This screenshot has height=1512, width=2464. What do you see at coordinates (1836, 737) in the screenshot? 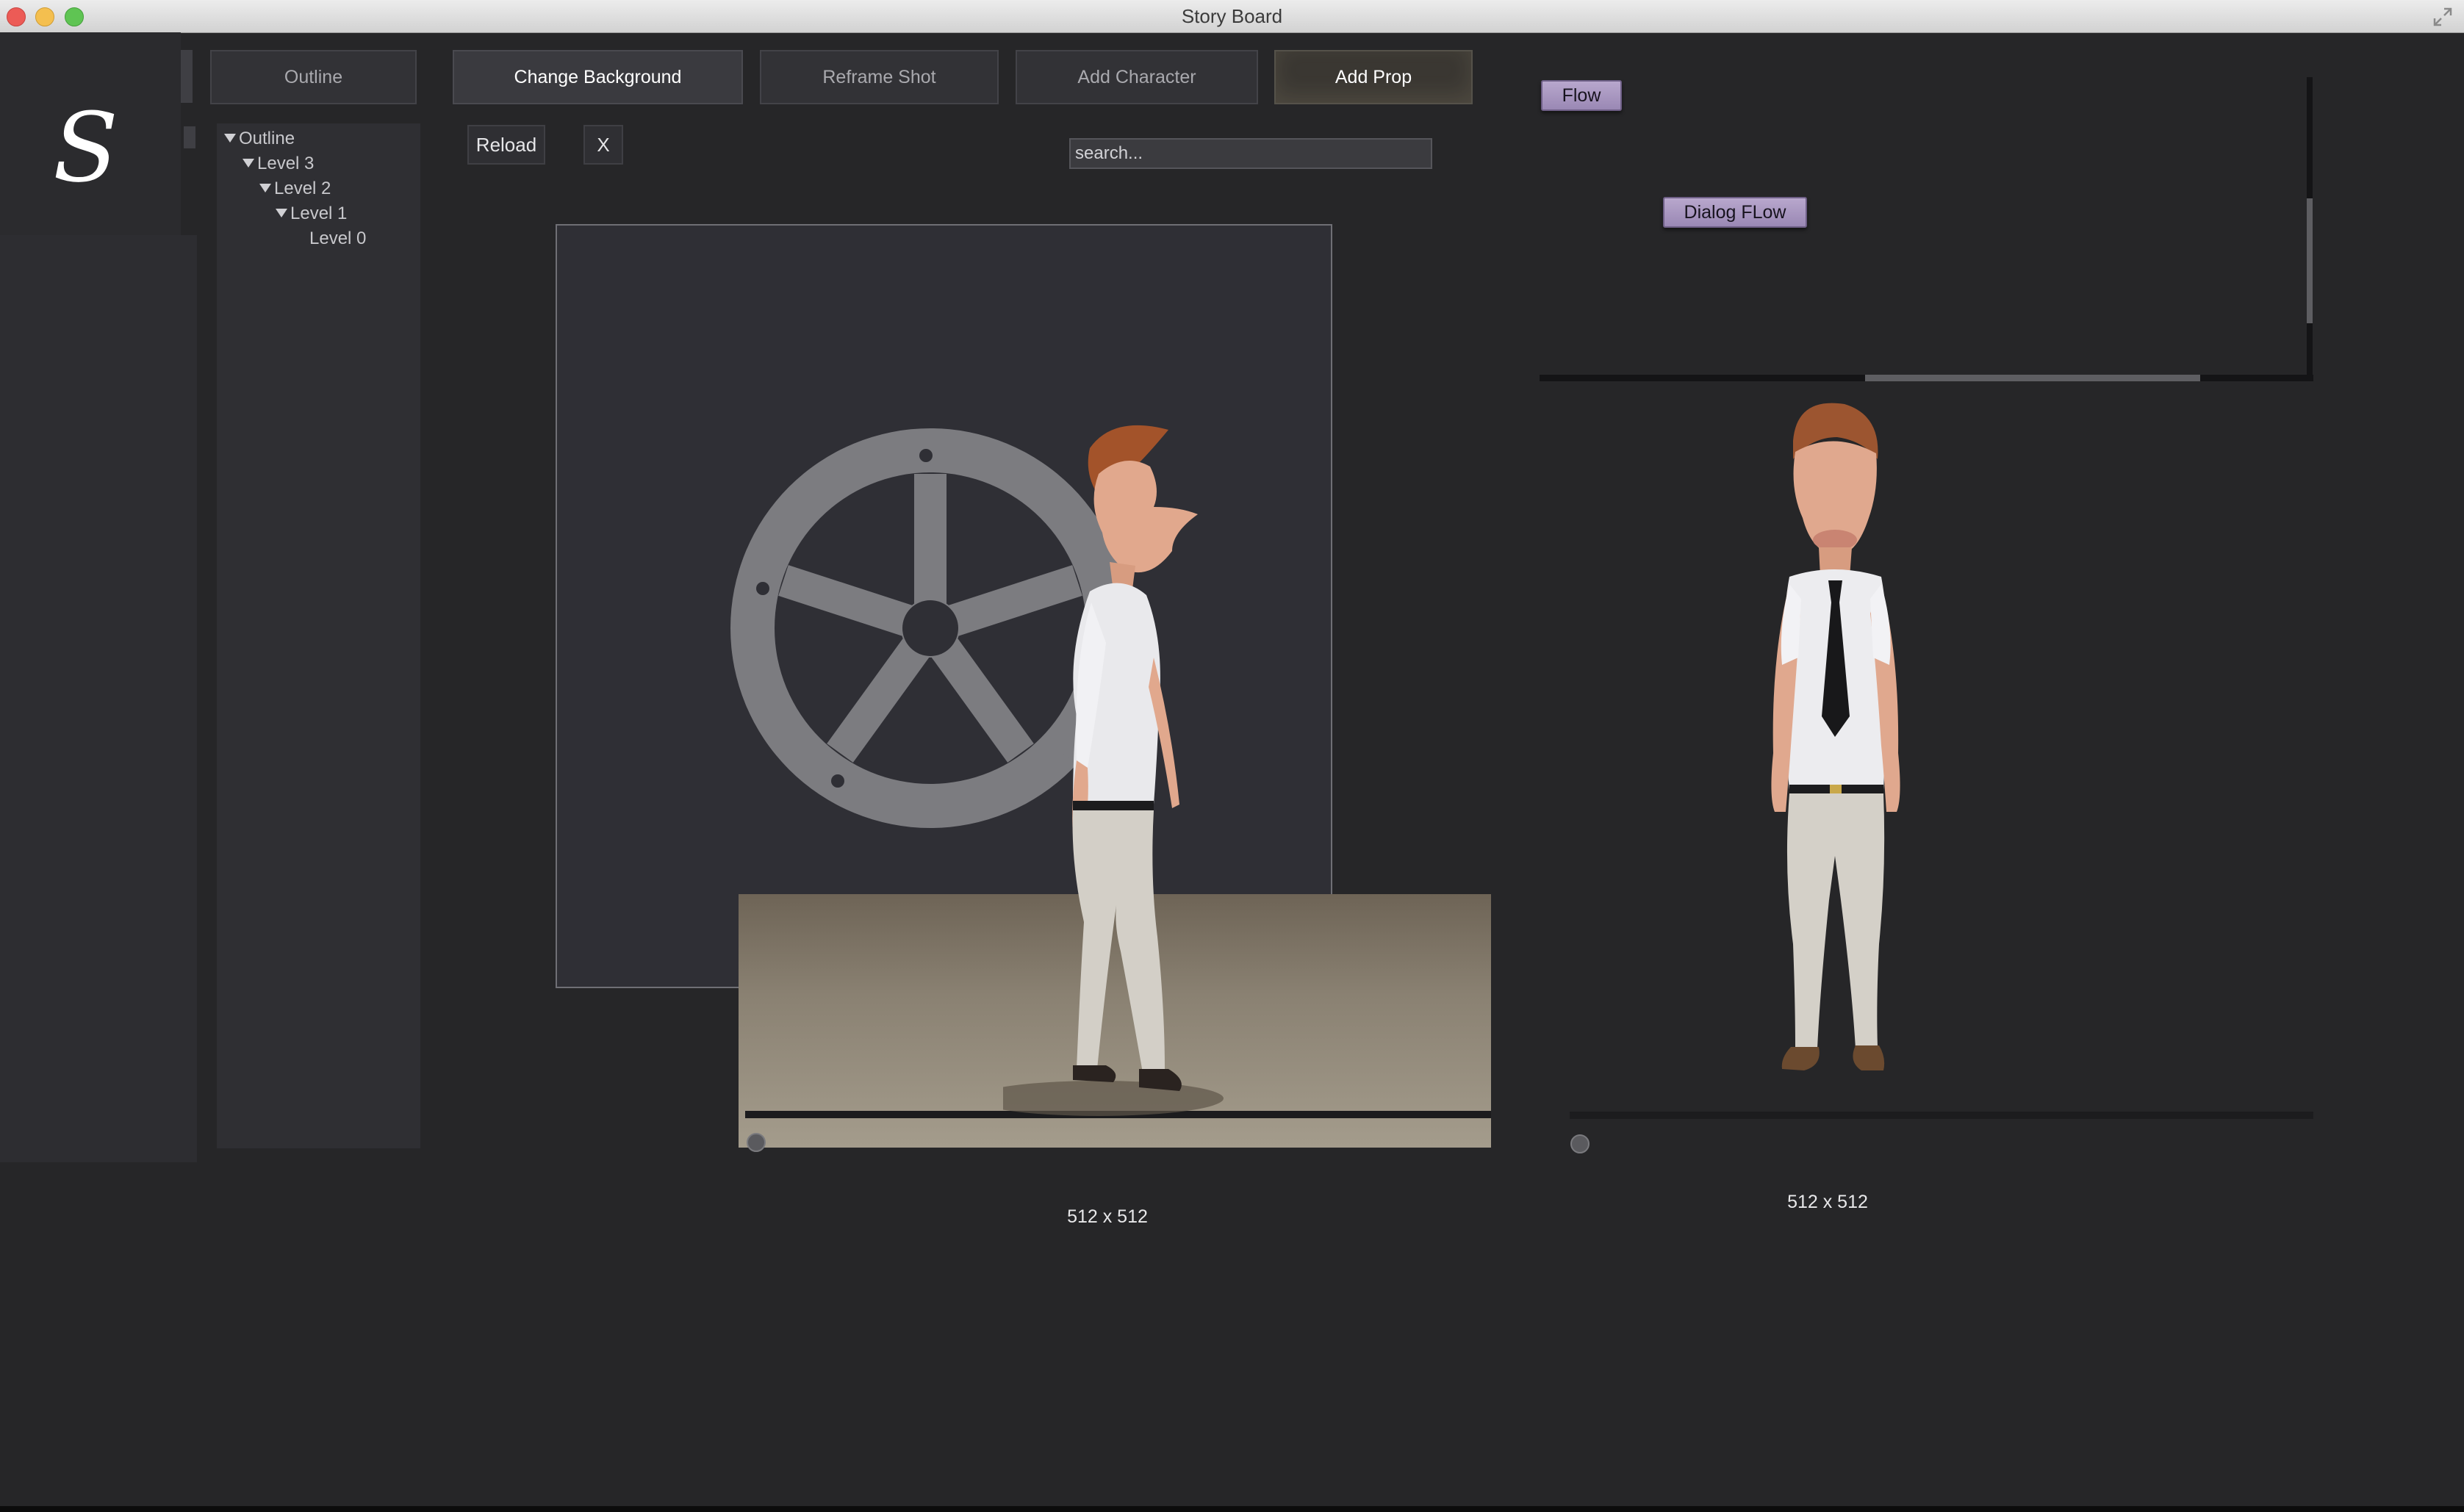
I see `character-front-view` at bounding box center [1836, 737].